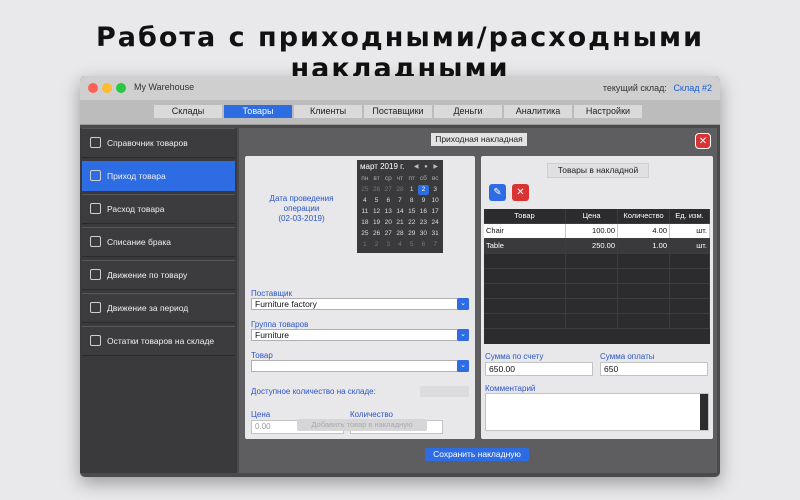 This screenshot has height=500, width=800. Describe the element at coordinates (400, 223) in the screenshot. I see `calendar-day: 21` at that location.